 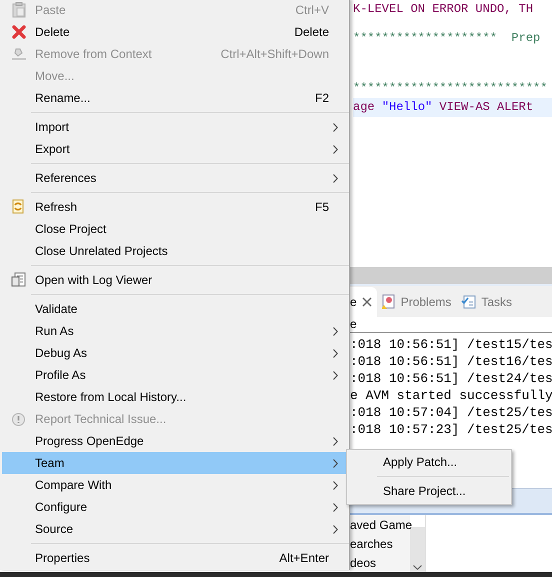 I want to click on document-icon, so click(x=18, y=280).